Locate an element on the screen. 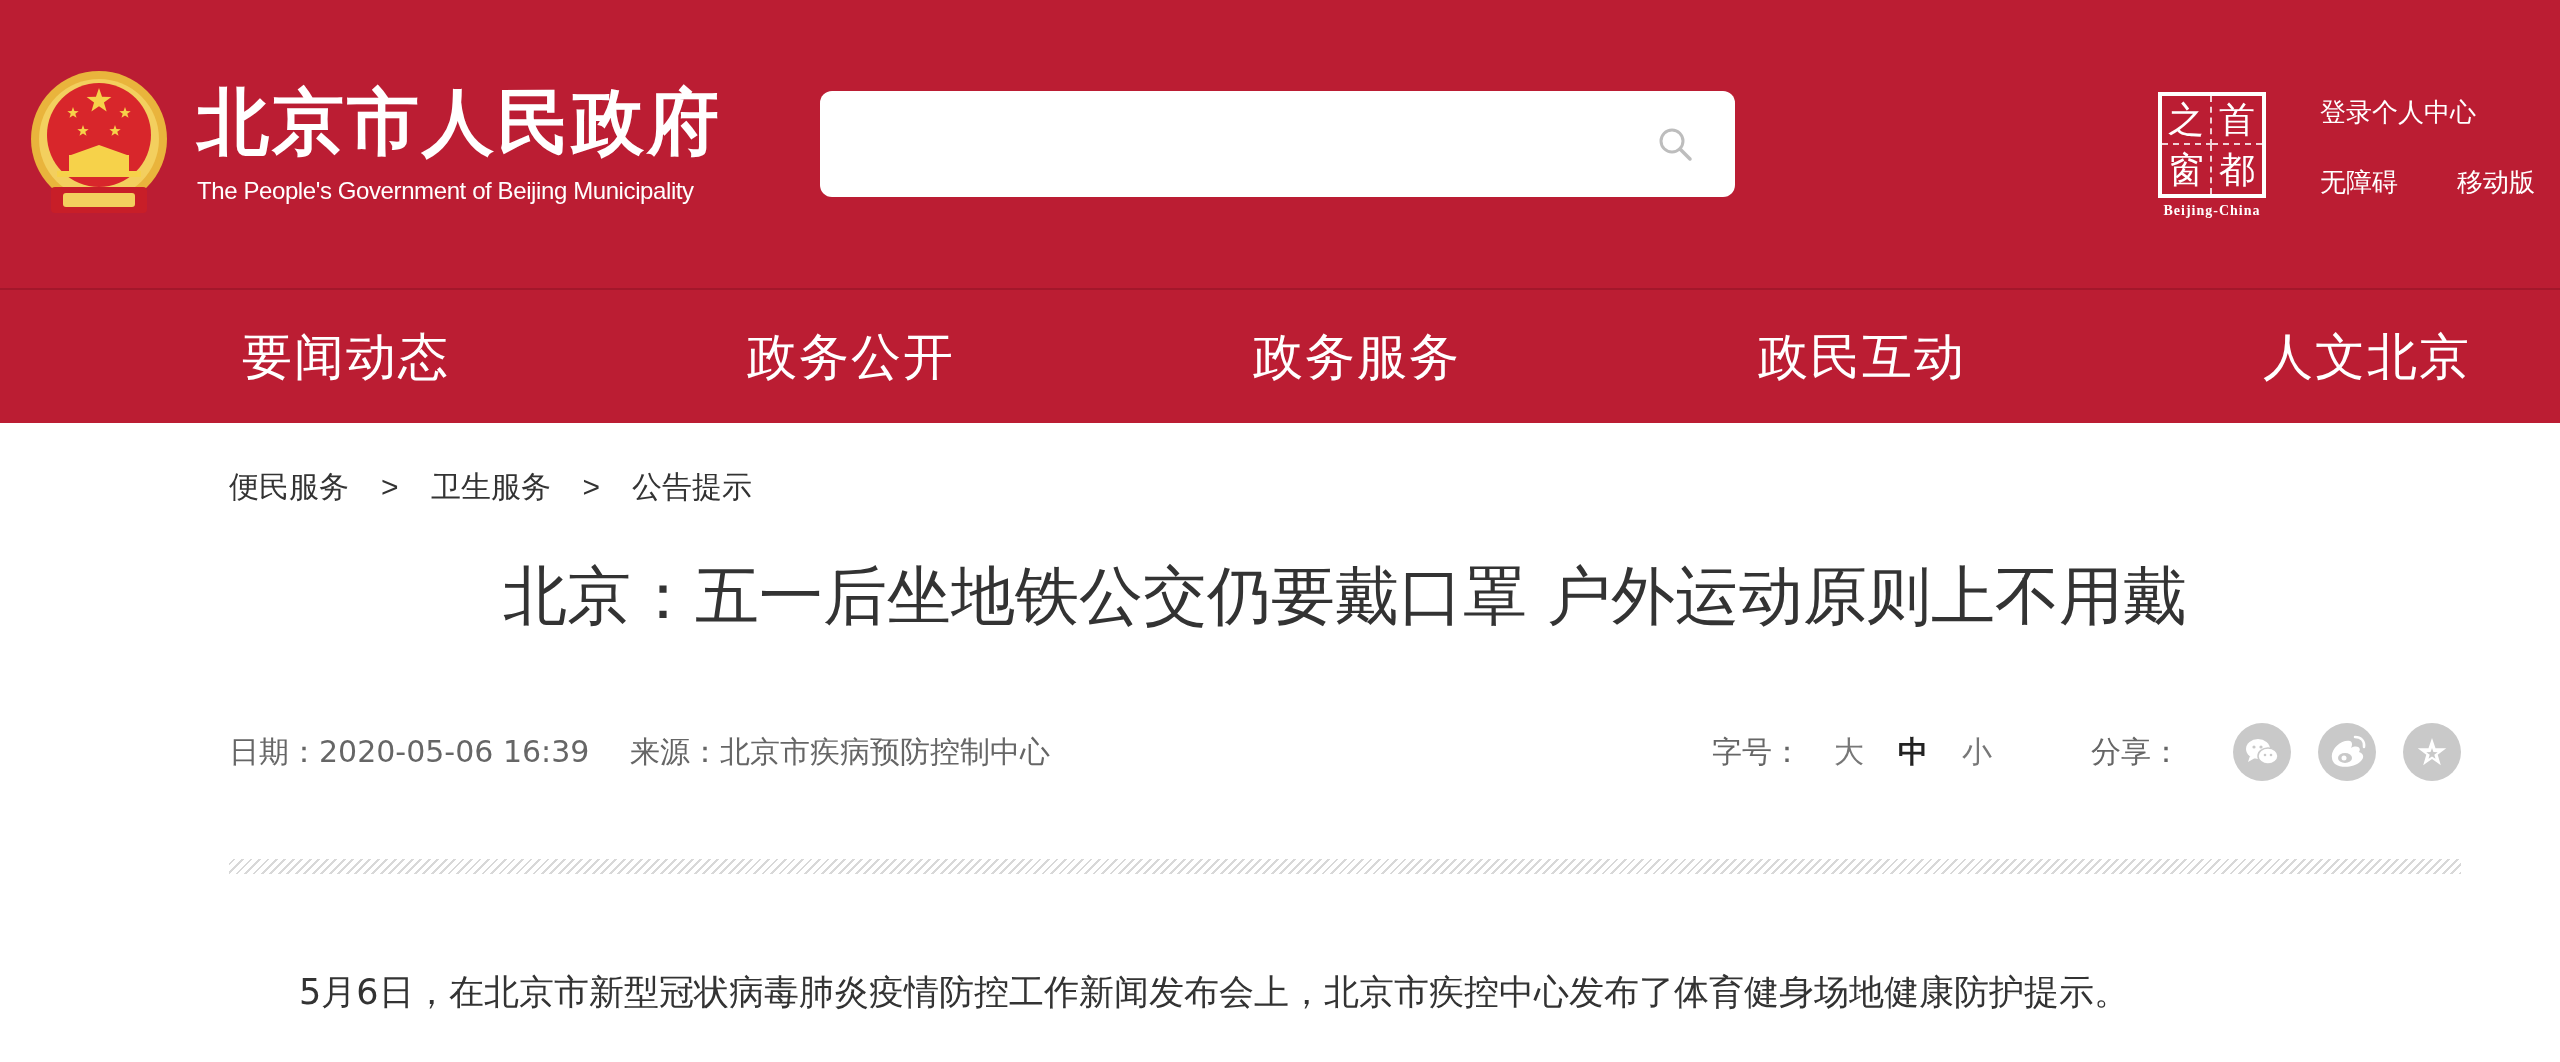  article-paragraph: 5月6日，在北京市新型冠状病毒肺炎疫情防控工作新闻发布会上，北京市疾控中心发布了体育健身场地健康防护提示。 is located at coordinates (1214, 992).